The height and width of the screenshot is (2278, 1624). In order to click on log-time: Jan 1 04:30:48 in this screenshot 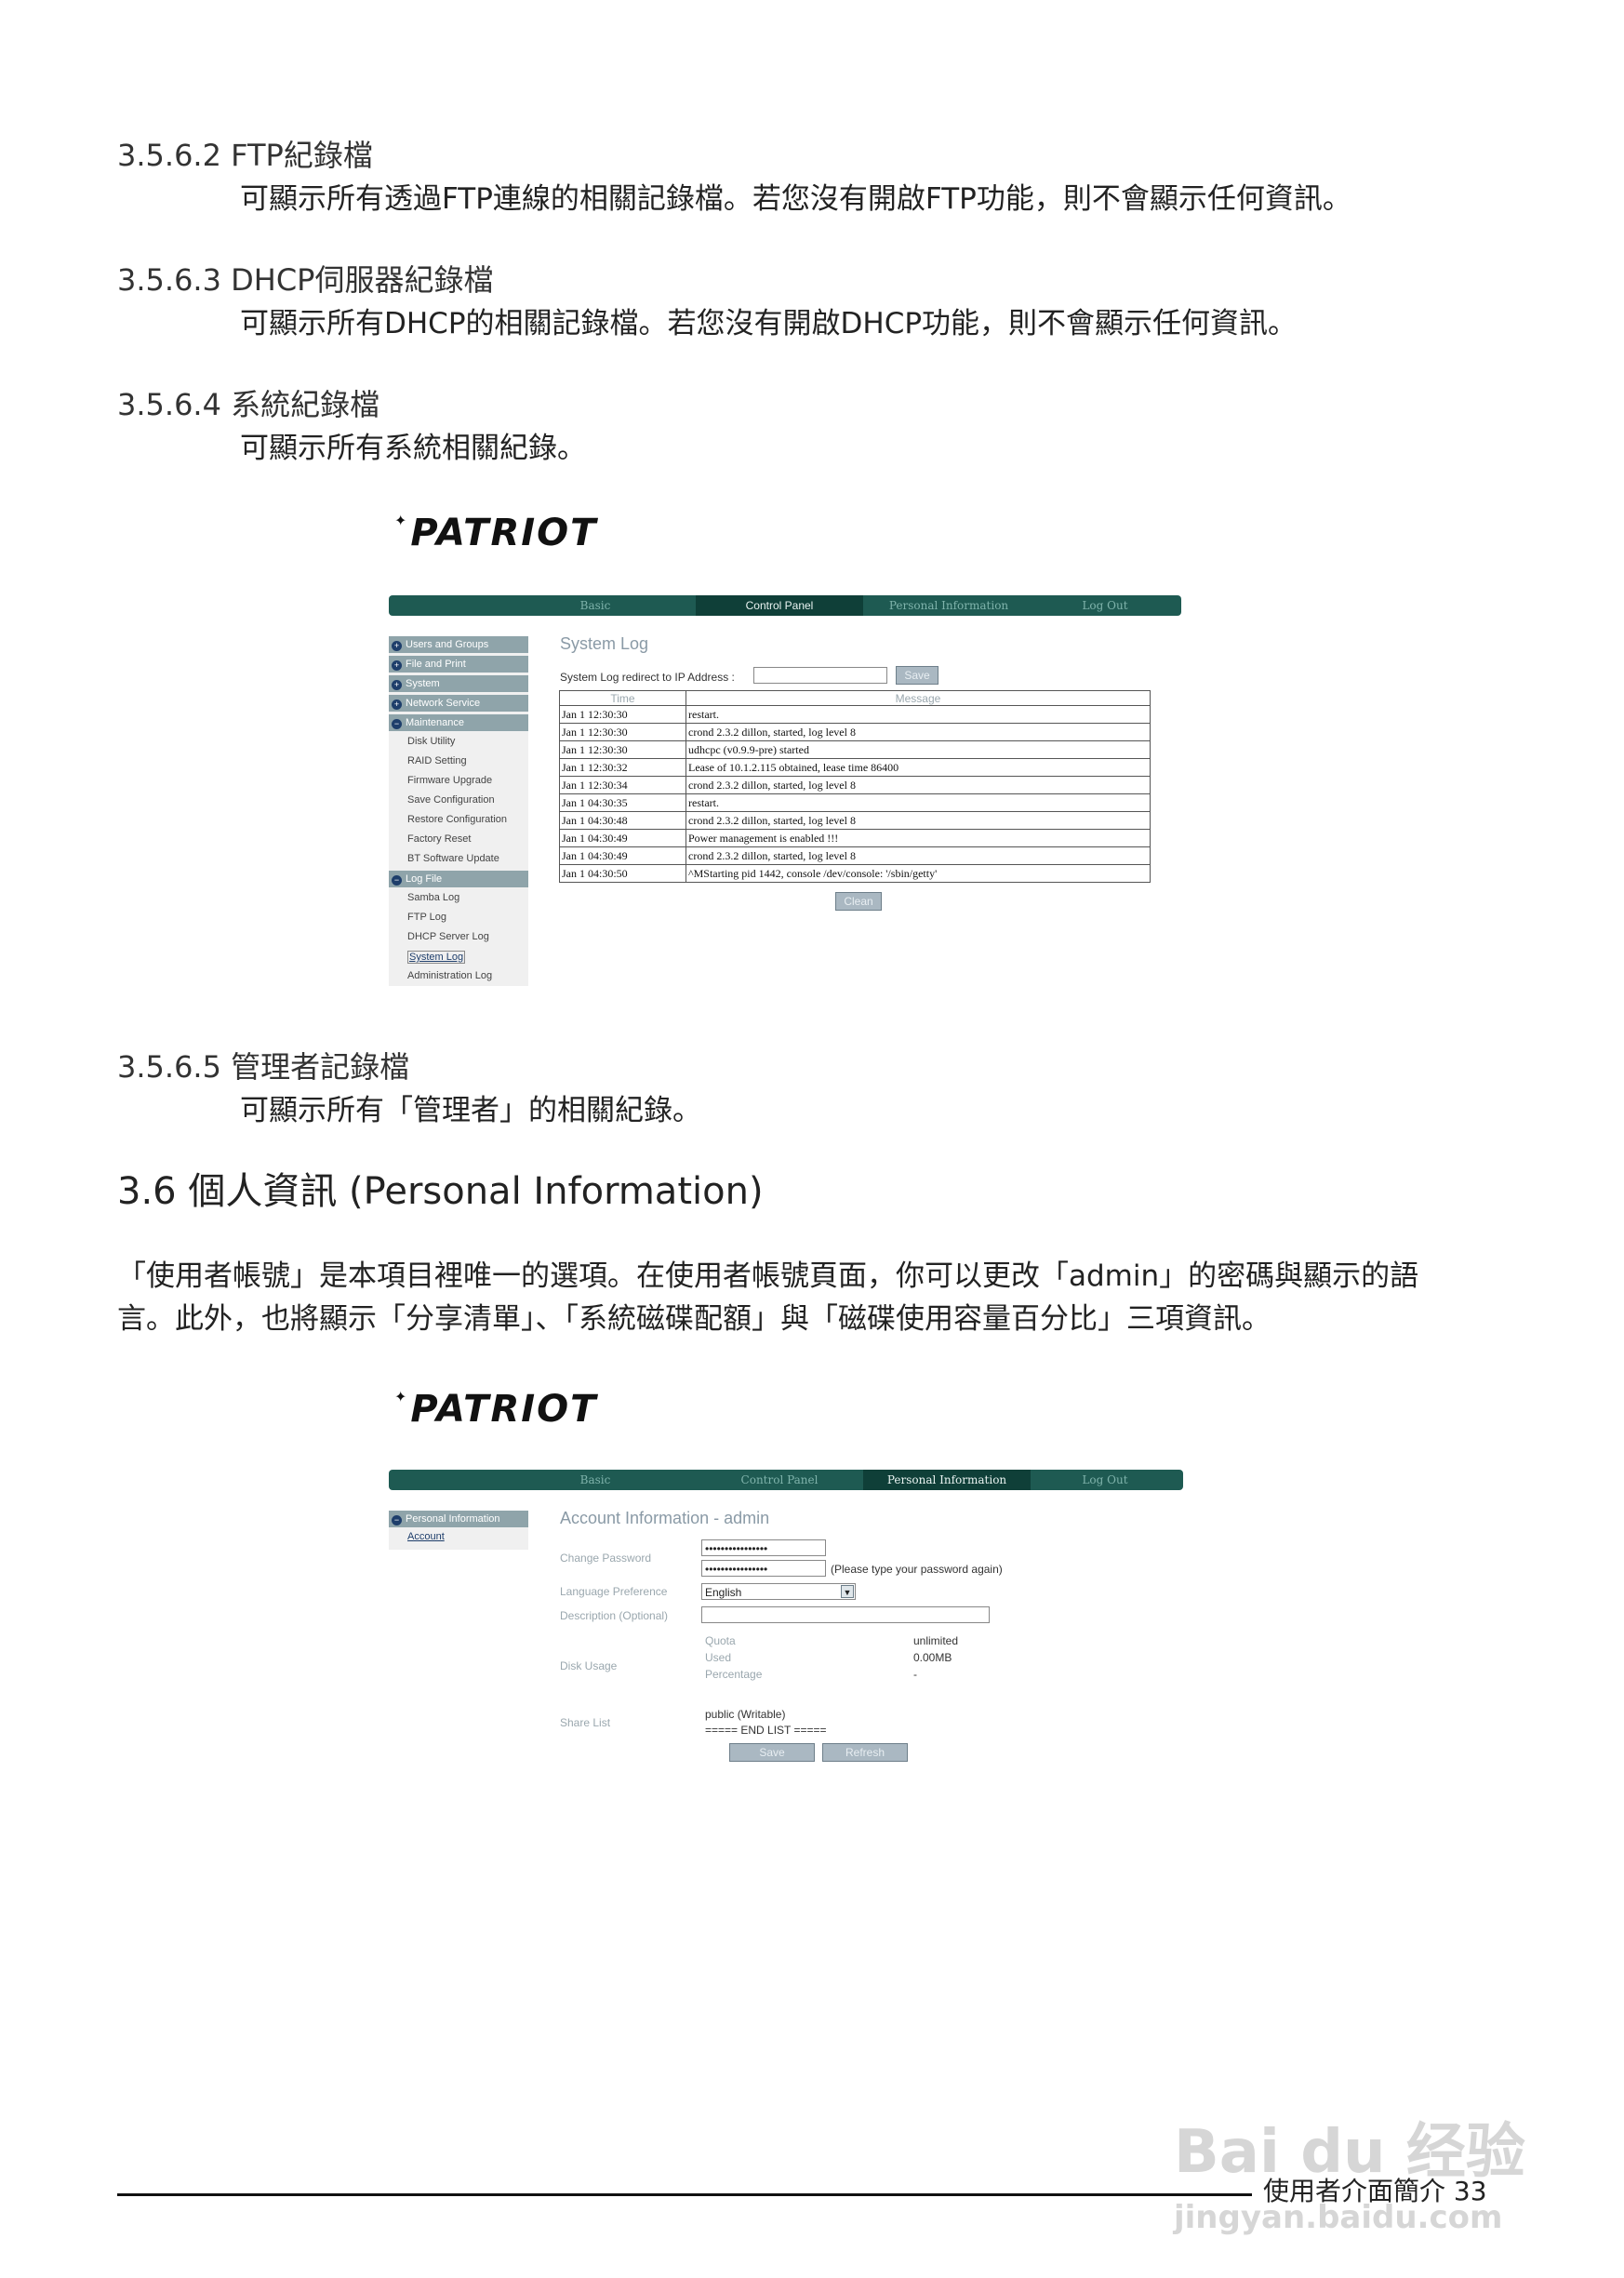, I will do `click(623, 820)`.